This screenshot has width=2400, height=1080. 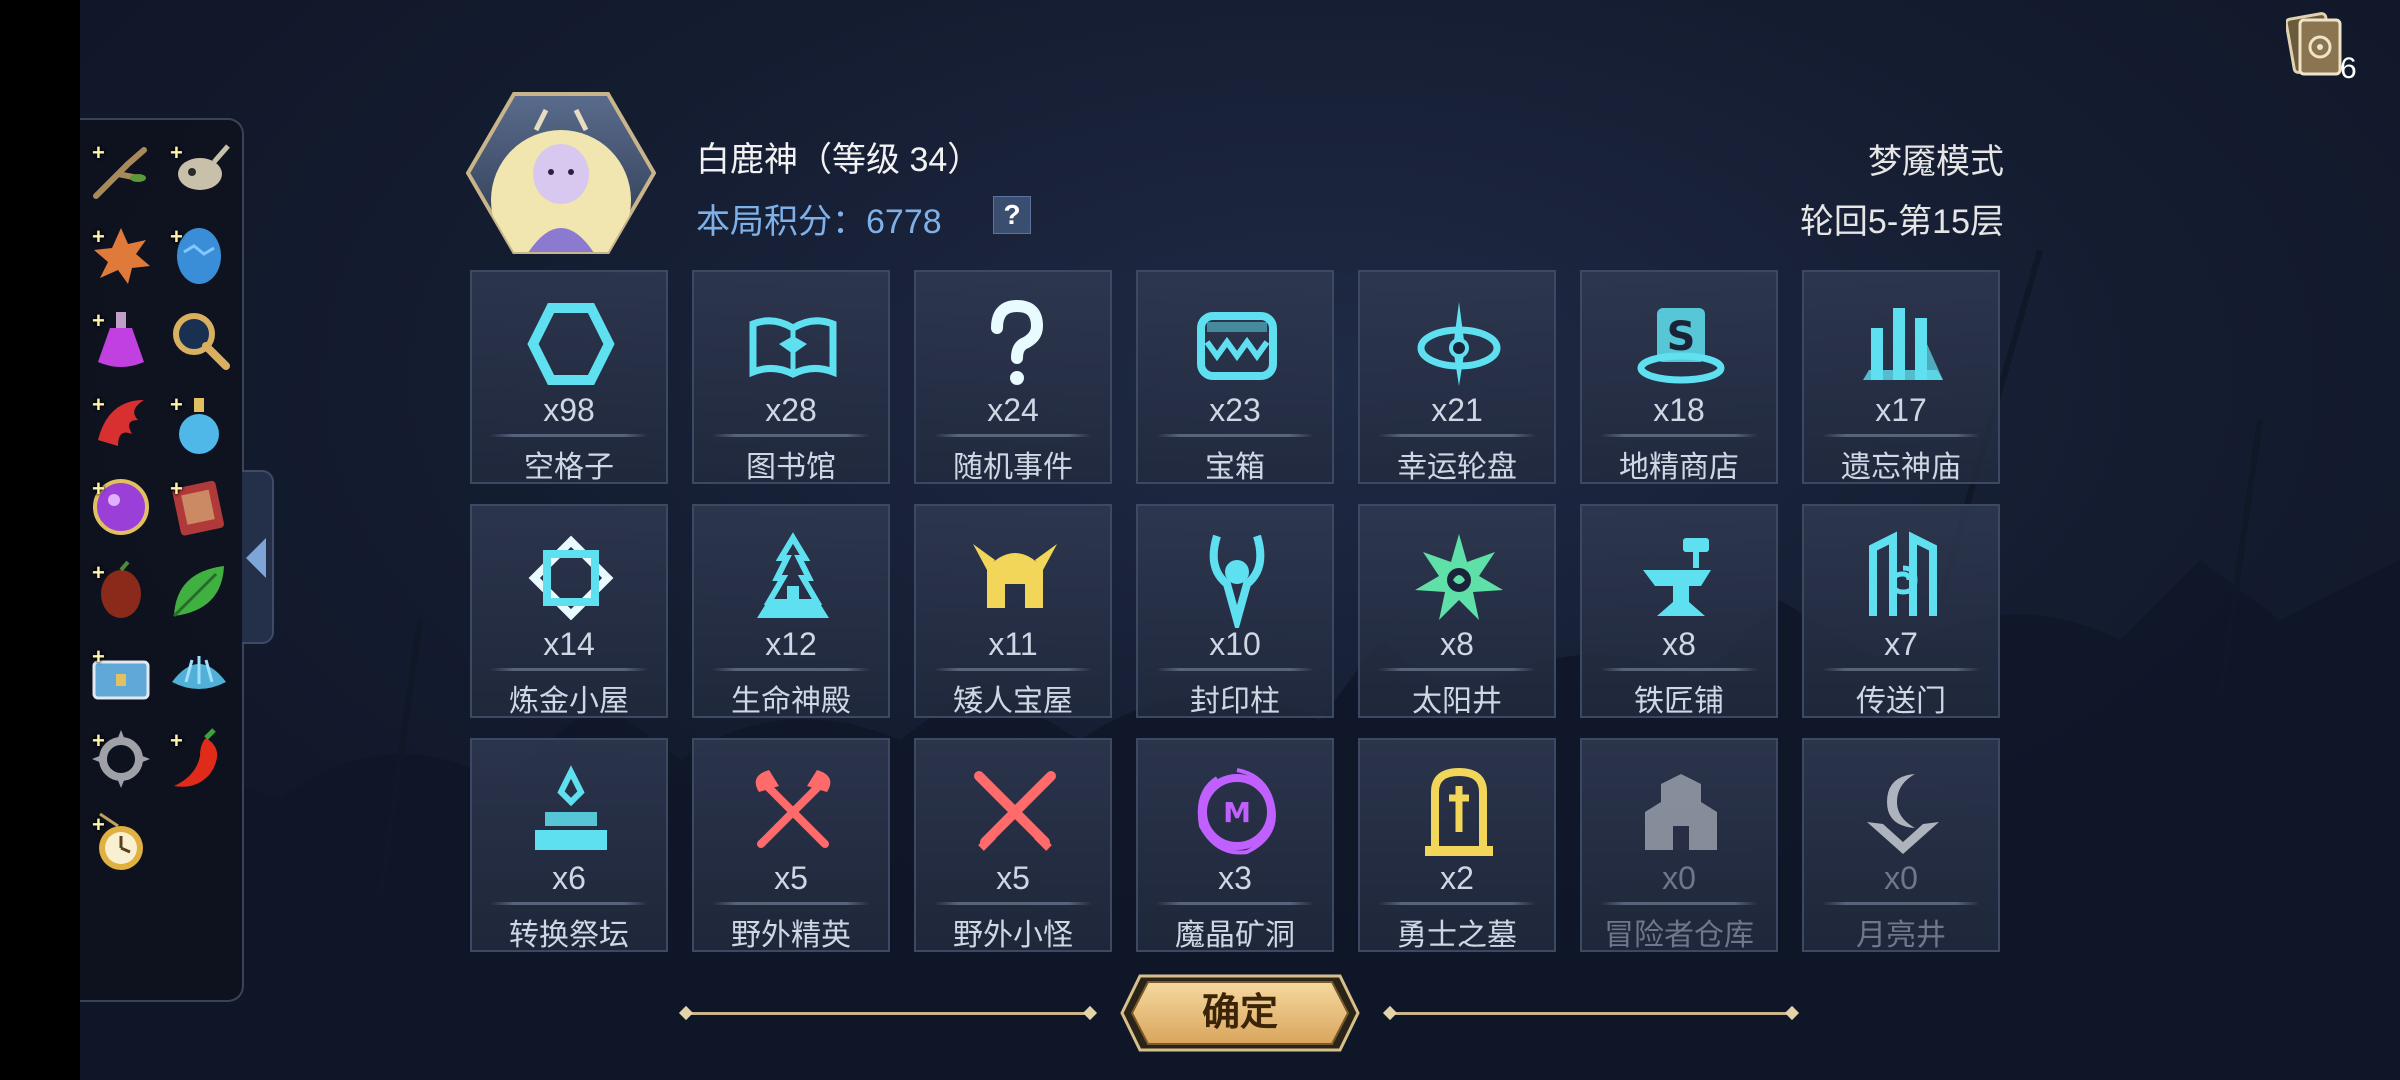 I want to click on tile-label: 地精商店, so click(x=1679, y=467).